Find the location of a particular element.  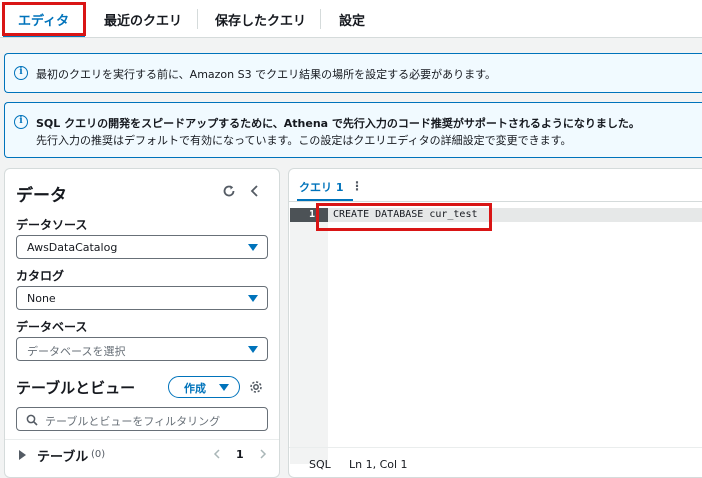

line-number-gutter is located at coordinates (309, 336).